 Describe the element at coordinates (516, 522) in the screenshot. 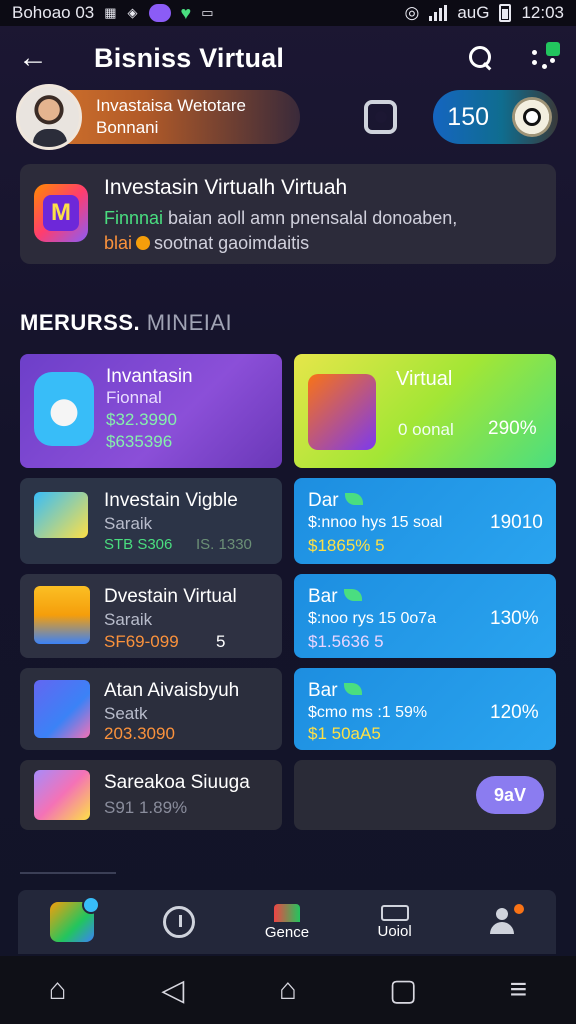

I see `card-percent: 19010` at that location.